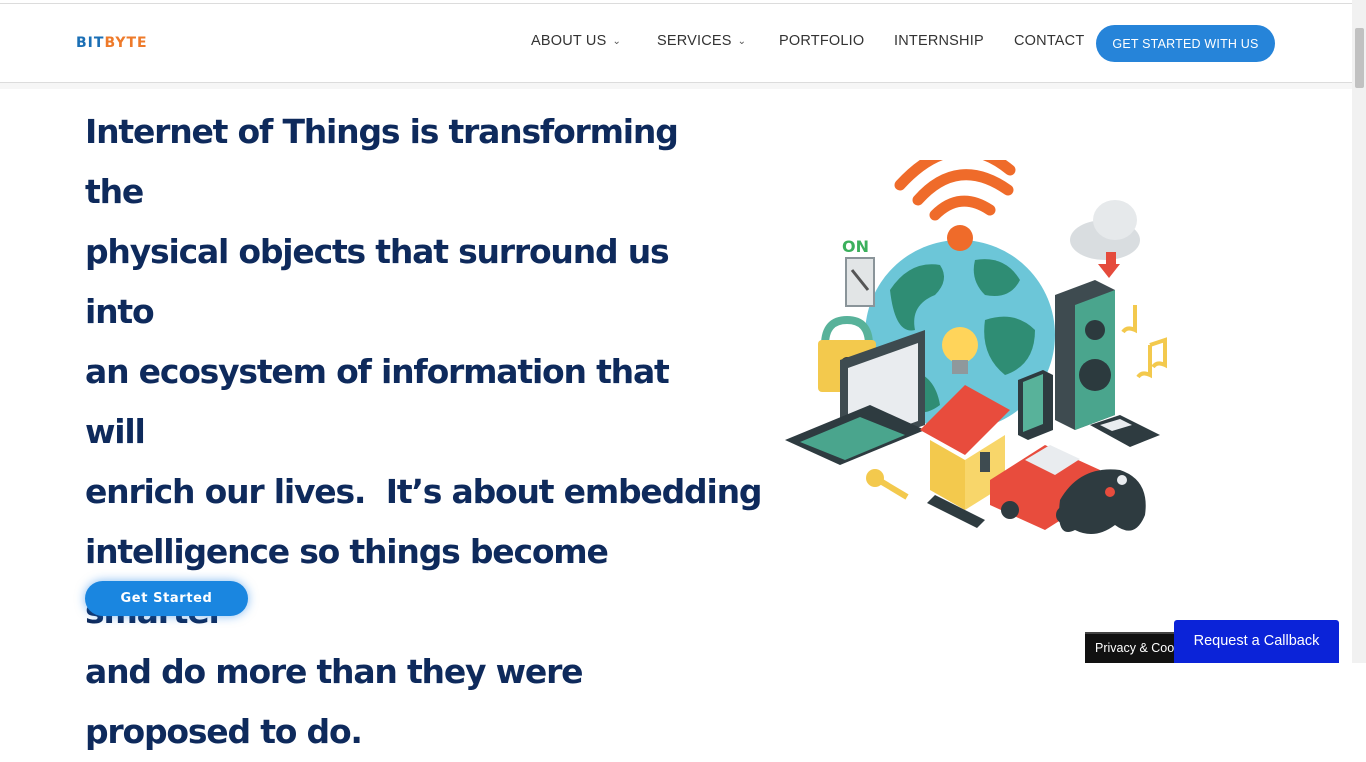 This screenshot has height=762, width=1366. Describe the element at coordinates (1085, 355) in the screenshot. I see `speaker-icon` at that location.